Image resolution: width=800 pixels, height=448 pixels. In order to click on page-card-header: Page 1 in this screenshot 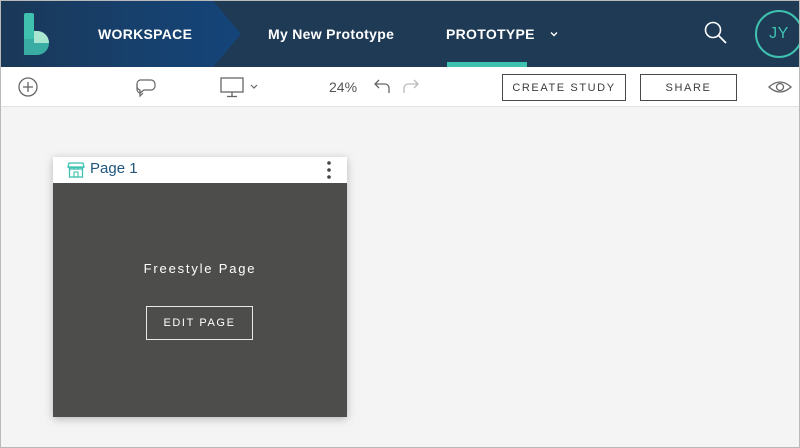, I will do `click(200, 170)`.